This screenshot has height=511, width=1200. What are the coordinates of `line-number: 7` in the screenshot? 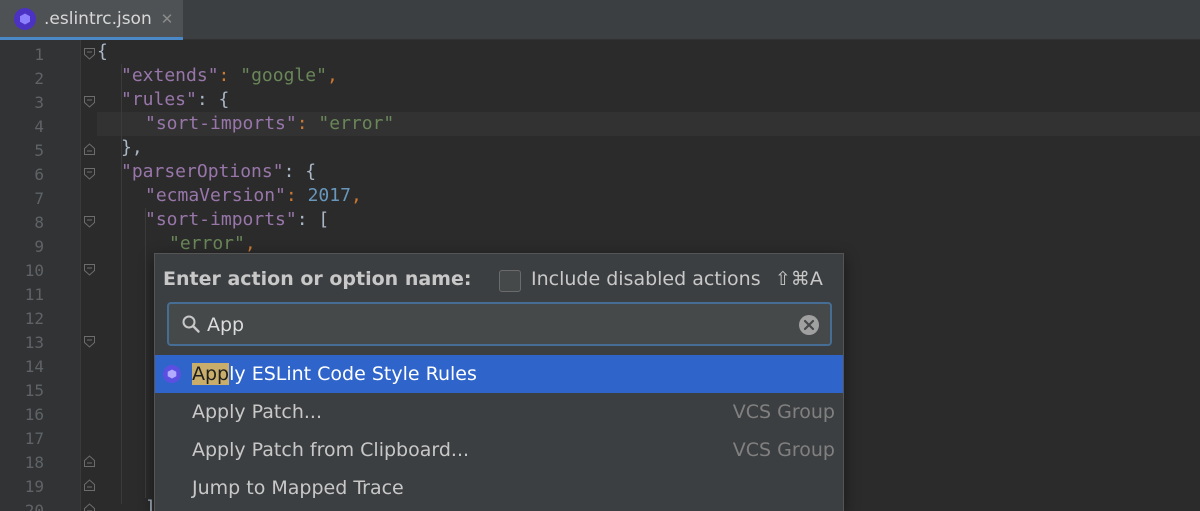 It's located at (39, 198).